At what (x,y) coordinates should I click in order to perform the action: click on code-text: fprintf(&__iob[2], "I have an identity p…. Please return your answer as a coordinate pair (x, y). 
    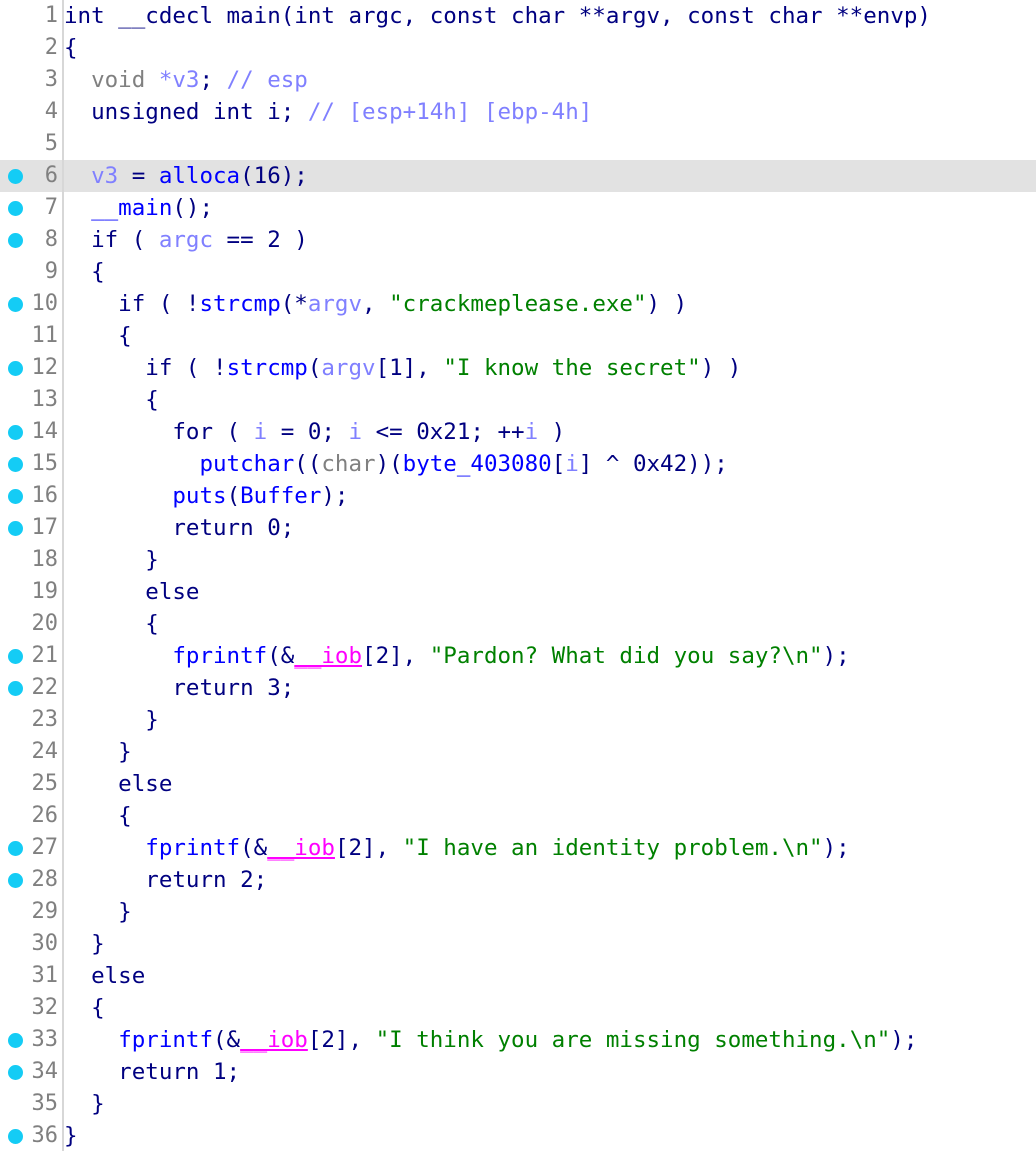
    Looking at the image, I should click on (456, 848).